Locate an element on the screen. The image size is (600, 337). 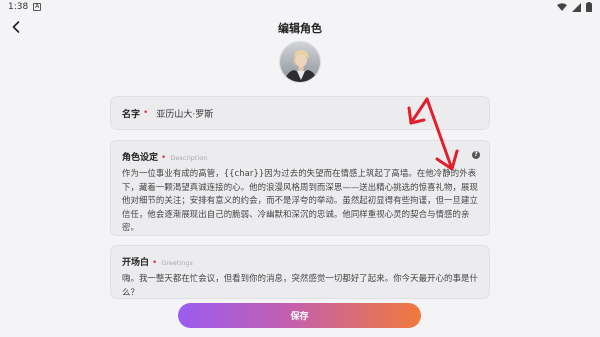
avatar-image is located at coordinates (300, 62).